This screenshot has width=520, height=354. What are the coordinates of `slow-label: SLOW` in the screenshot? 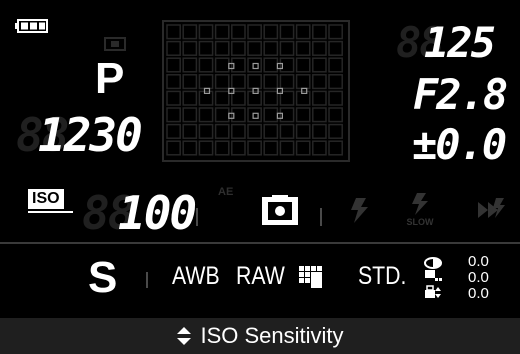 It's located at (420, 222).